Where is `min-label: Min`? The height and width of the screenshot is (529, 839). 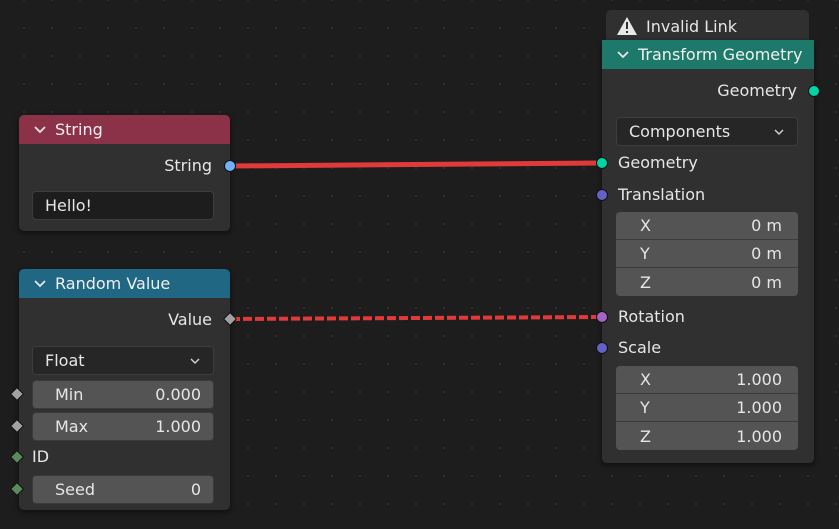
min-label: Min is located at coordinates (69, 394).